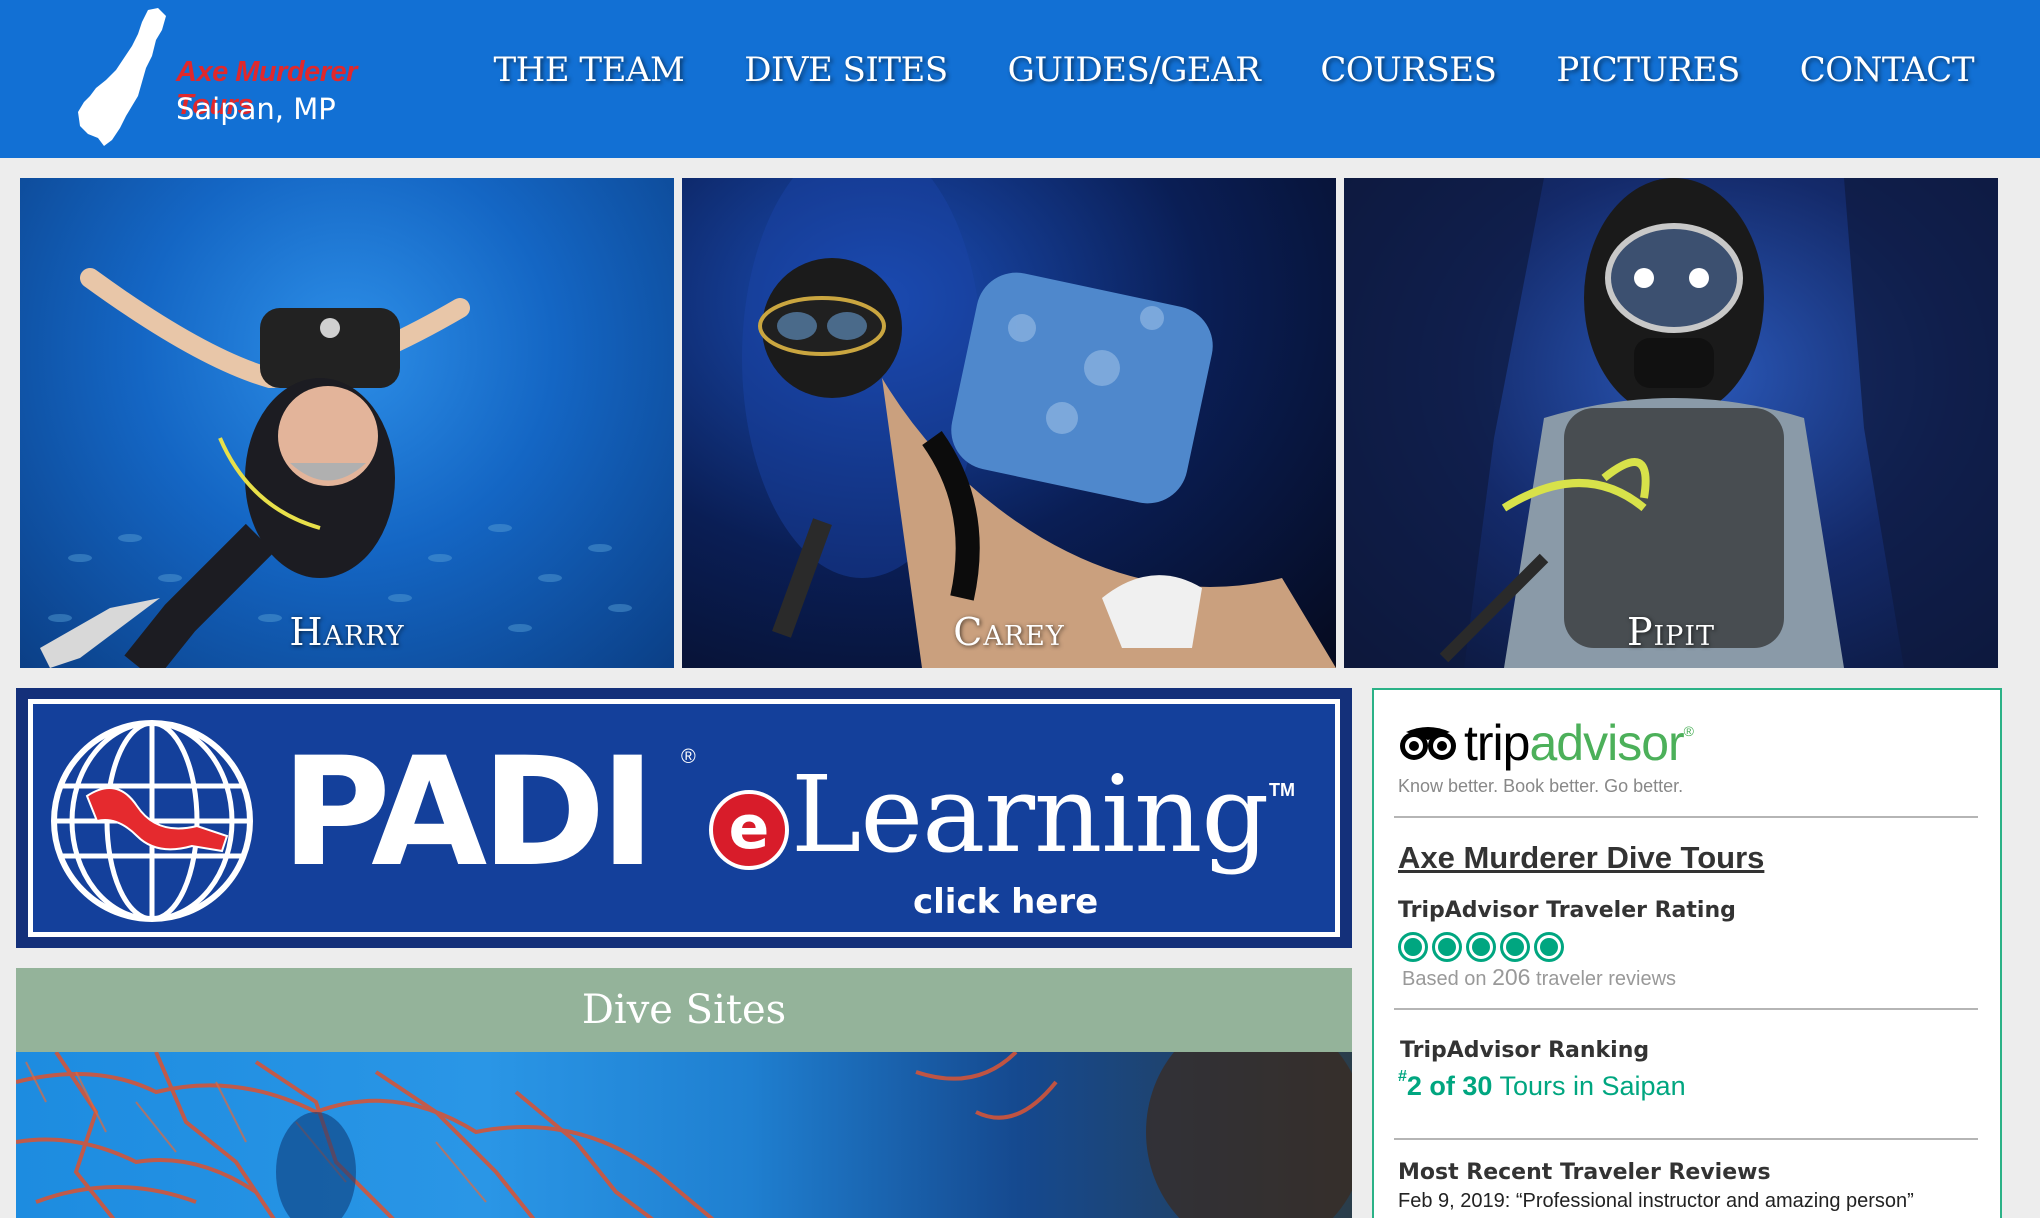 This screenshot has width=2040, height=1218. Describe the element at coordinates (1134, 70) in the screenshot. I see `nav-item-guides-gear: GUIDES/GEAR` at that location.